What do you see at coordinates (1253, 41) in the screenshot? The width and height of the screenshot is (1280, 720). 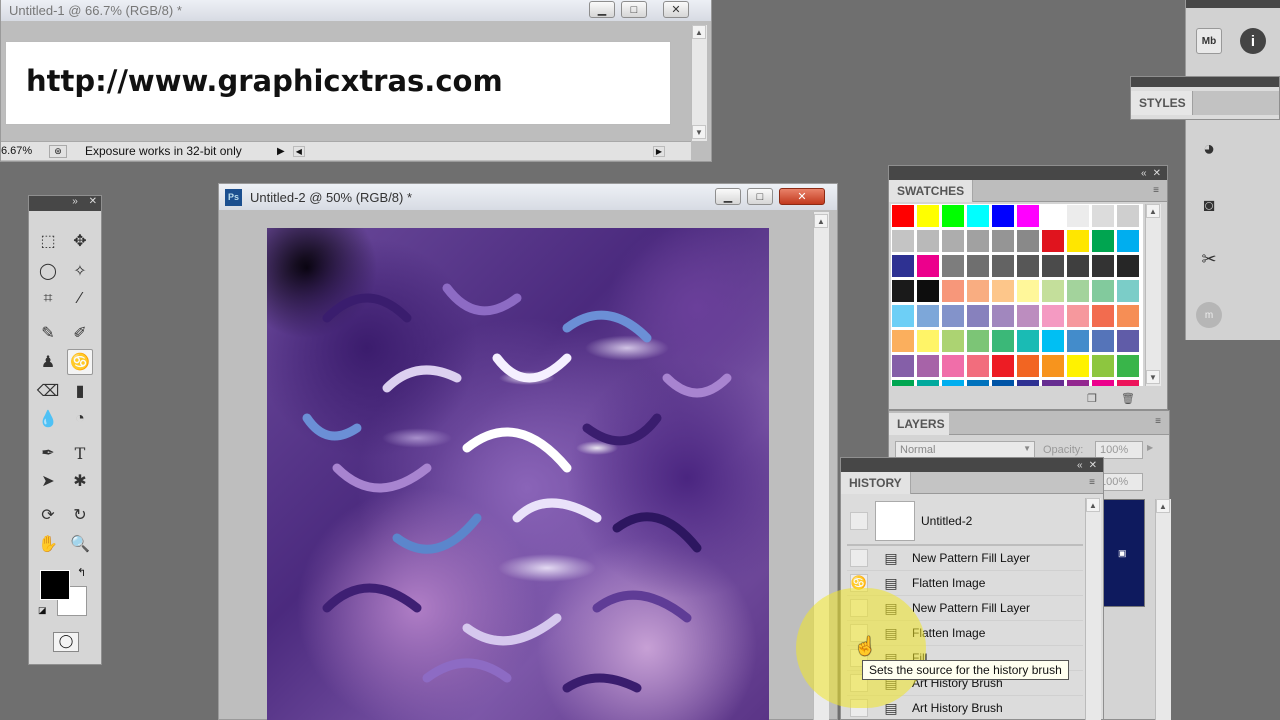 I see `info-icon: i` at bounding box center [1253, 41].